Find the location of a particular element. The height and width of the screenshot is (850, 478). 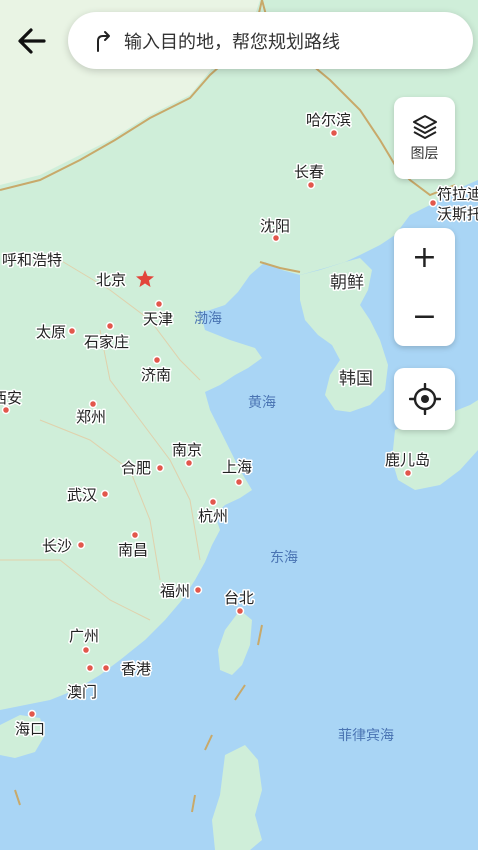

city-label: 哈尔滨 is located at coordinates (329, 120).